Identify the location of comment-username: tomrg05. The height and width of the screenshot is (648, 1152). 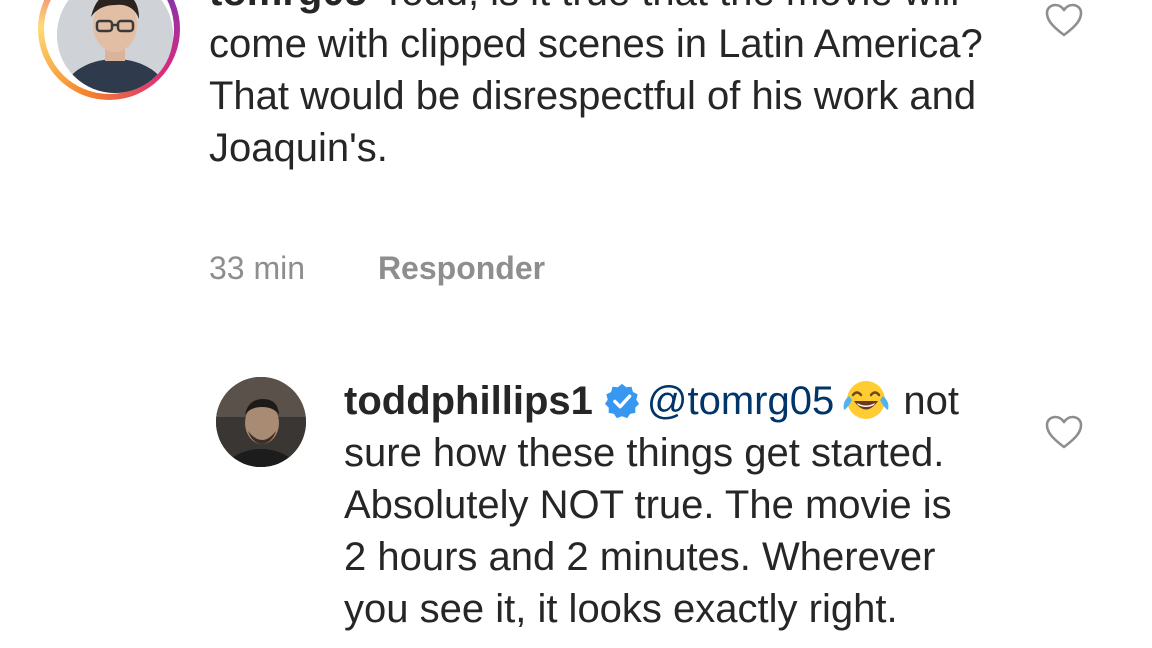
(288, 7).